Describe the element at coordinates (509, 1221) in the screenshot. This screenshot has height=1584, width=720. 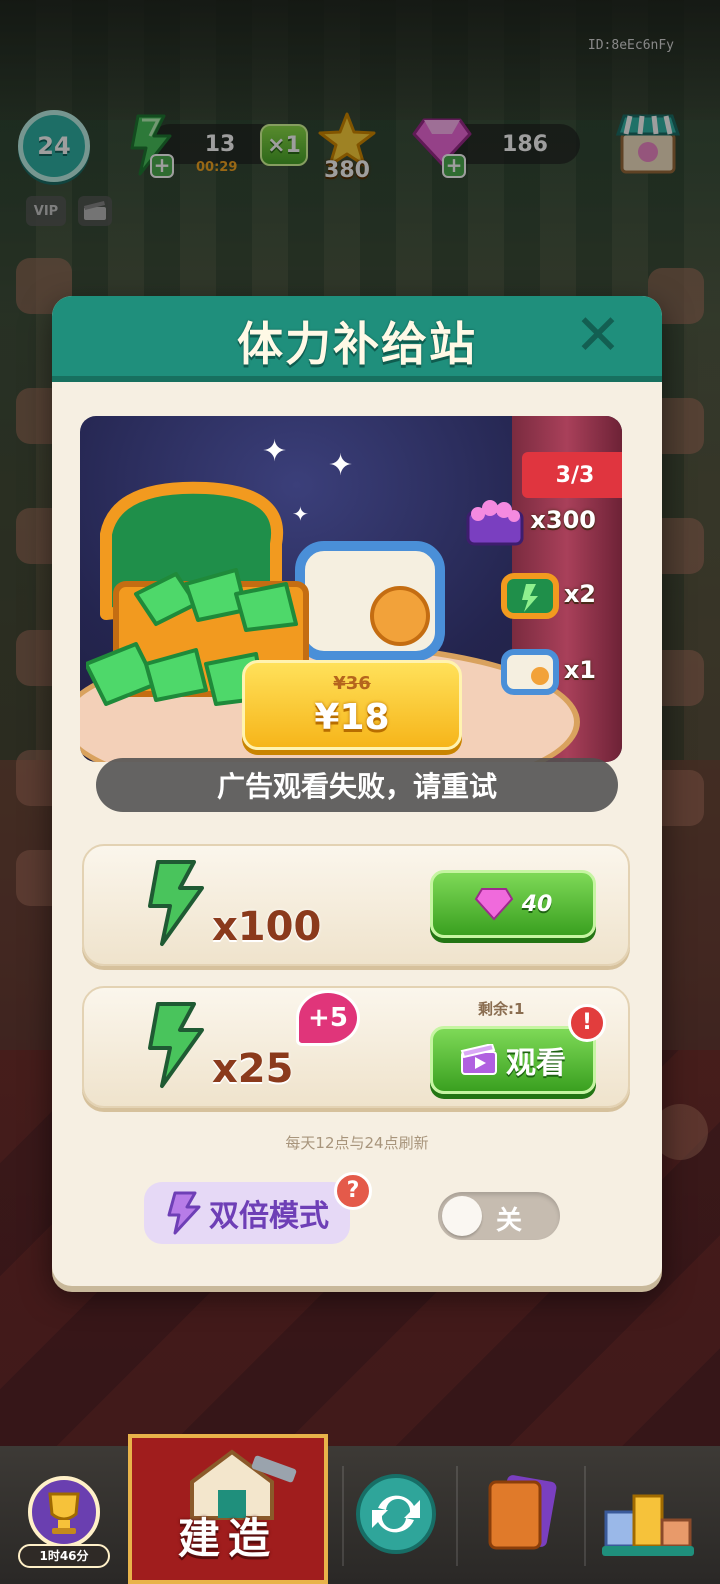
I see `toggle-state: 关` at that location.